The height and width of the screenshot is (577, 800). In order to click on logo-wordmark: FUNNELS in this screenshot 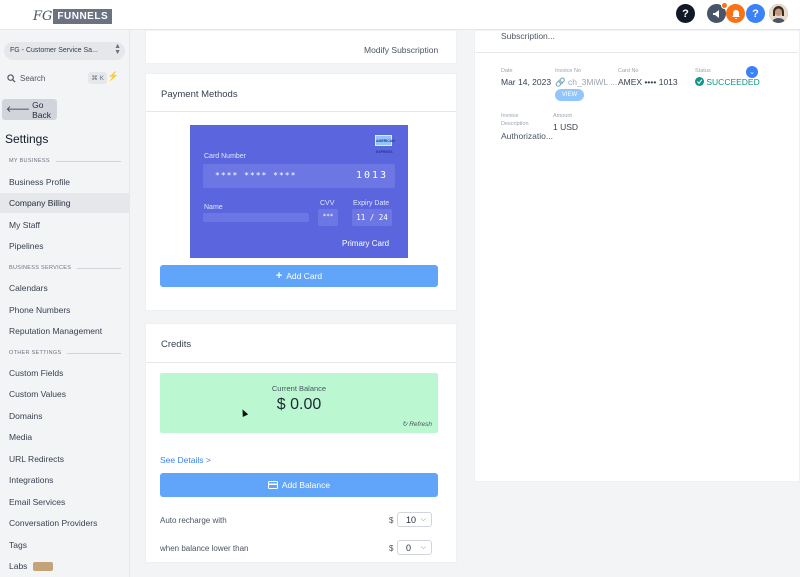, I will do `click(83, 16)`.